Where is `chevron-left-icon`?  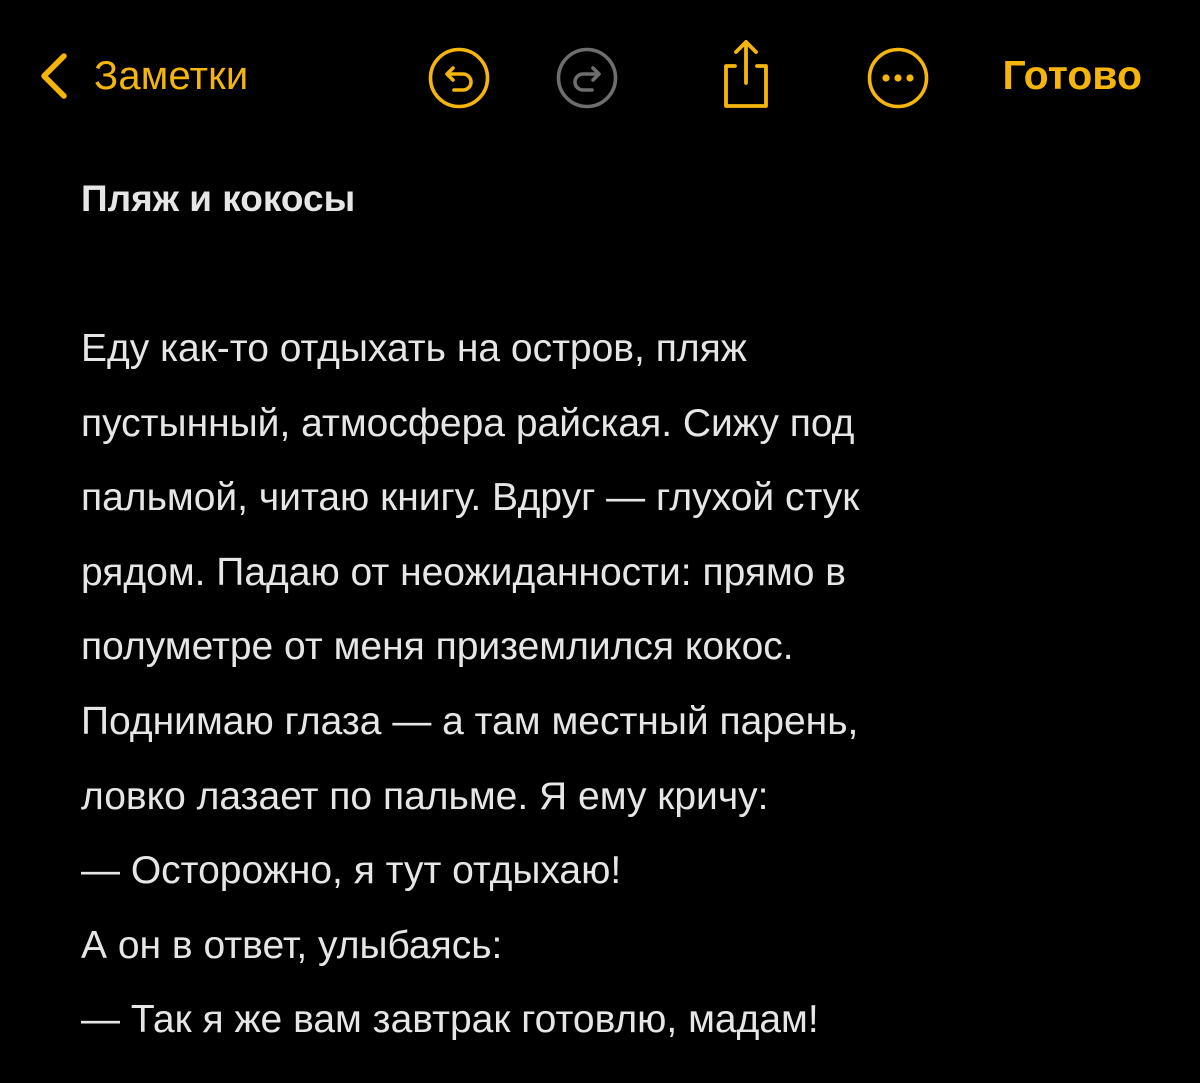 chevron-left-icon is located at coordinates (54, 76).